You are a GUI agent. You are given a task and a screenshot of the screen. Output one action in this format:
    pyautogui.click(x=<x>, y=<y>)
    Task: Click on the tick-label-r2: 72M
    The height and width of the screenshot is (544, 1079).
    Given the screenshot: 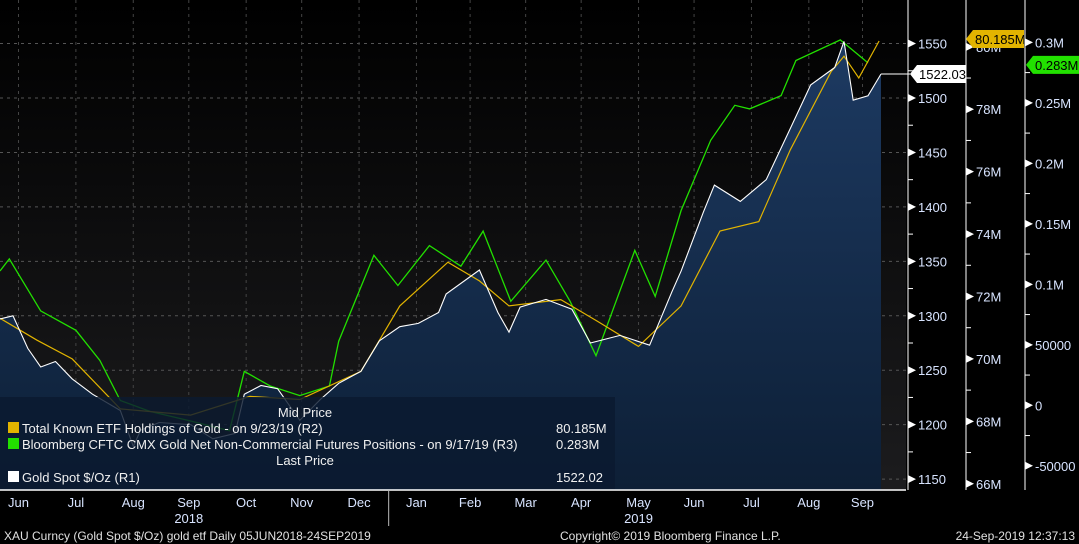 What is the action you would take?
    pyautogui.click(x=988, y=296)
    